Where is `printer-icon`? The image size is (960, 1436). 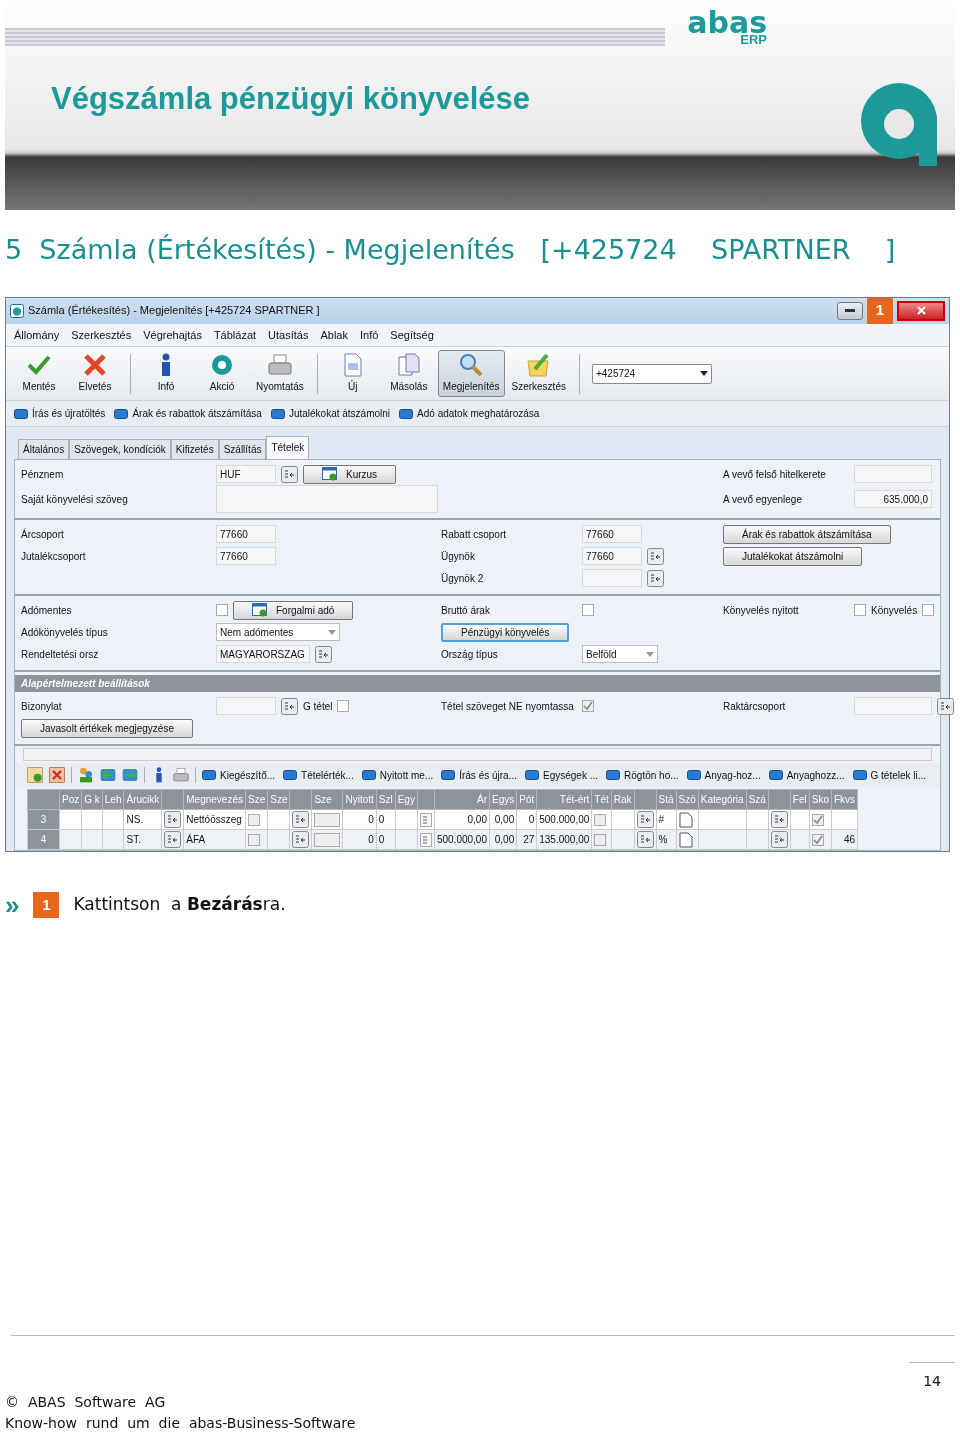
printer-icon is located at coordinates (181, 775).